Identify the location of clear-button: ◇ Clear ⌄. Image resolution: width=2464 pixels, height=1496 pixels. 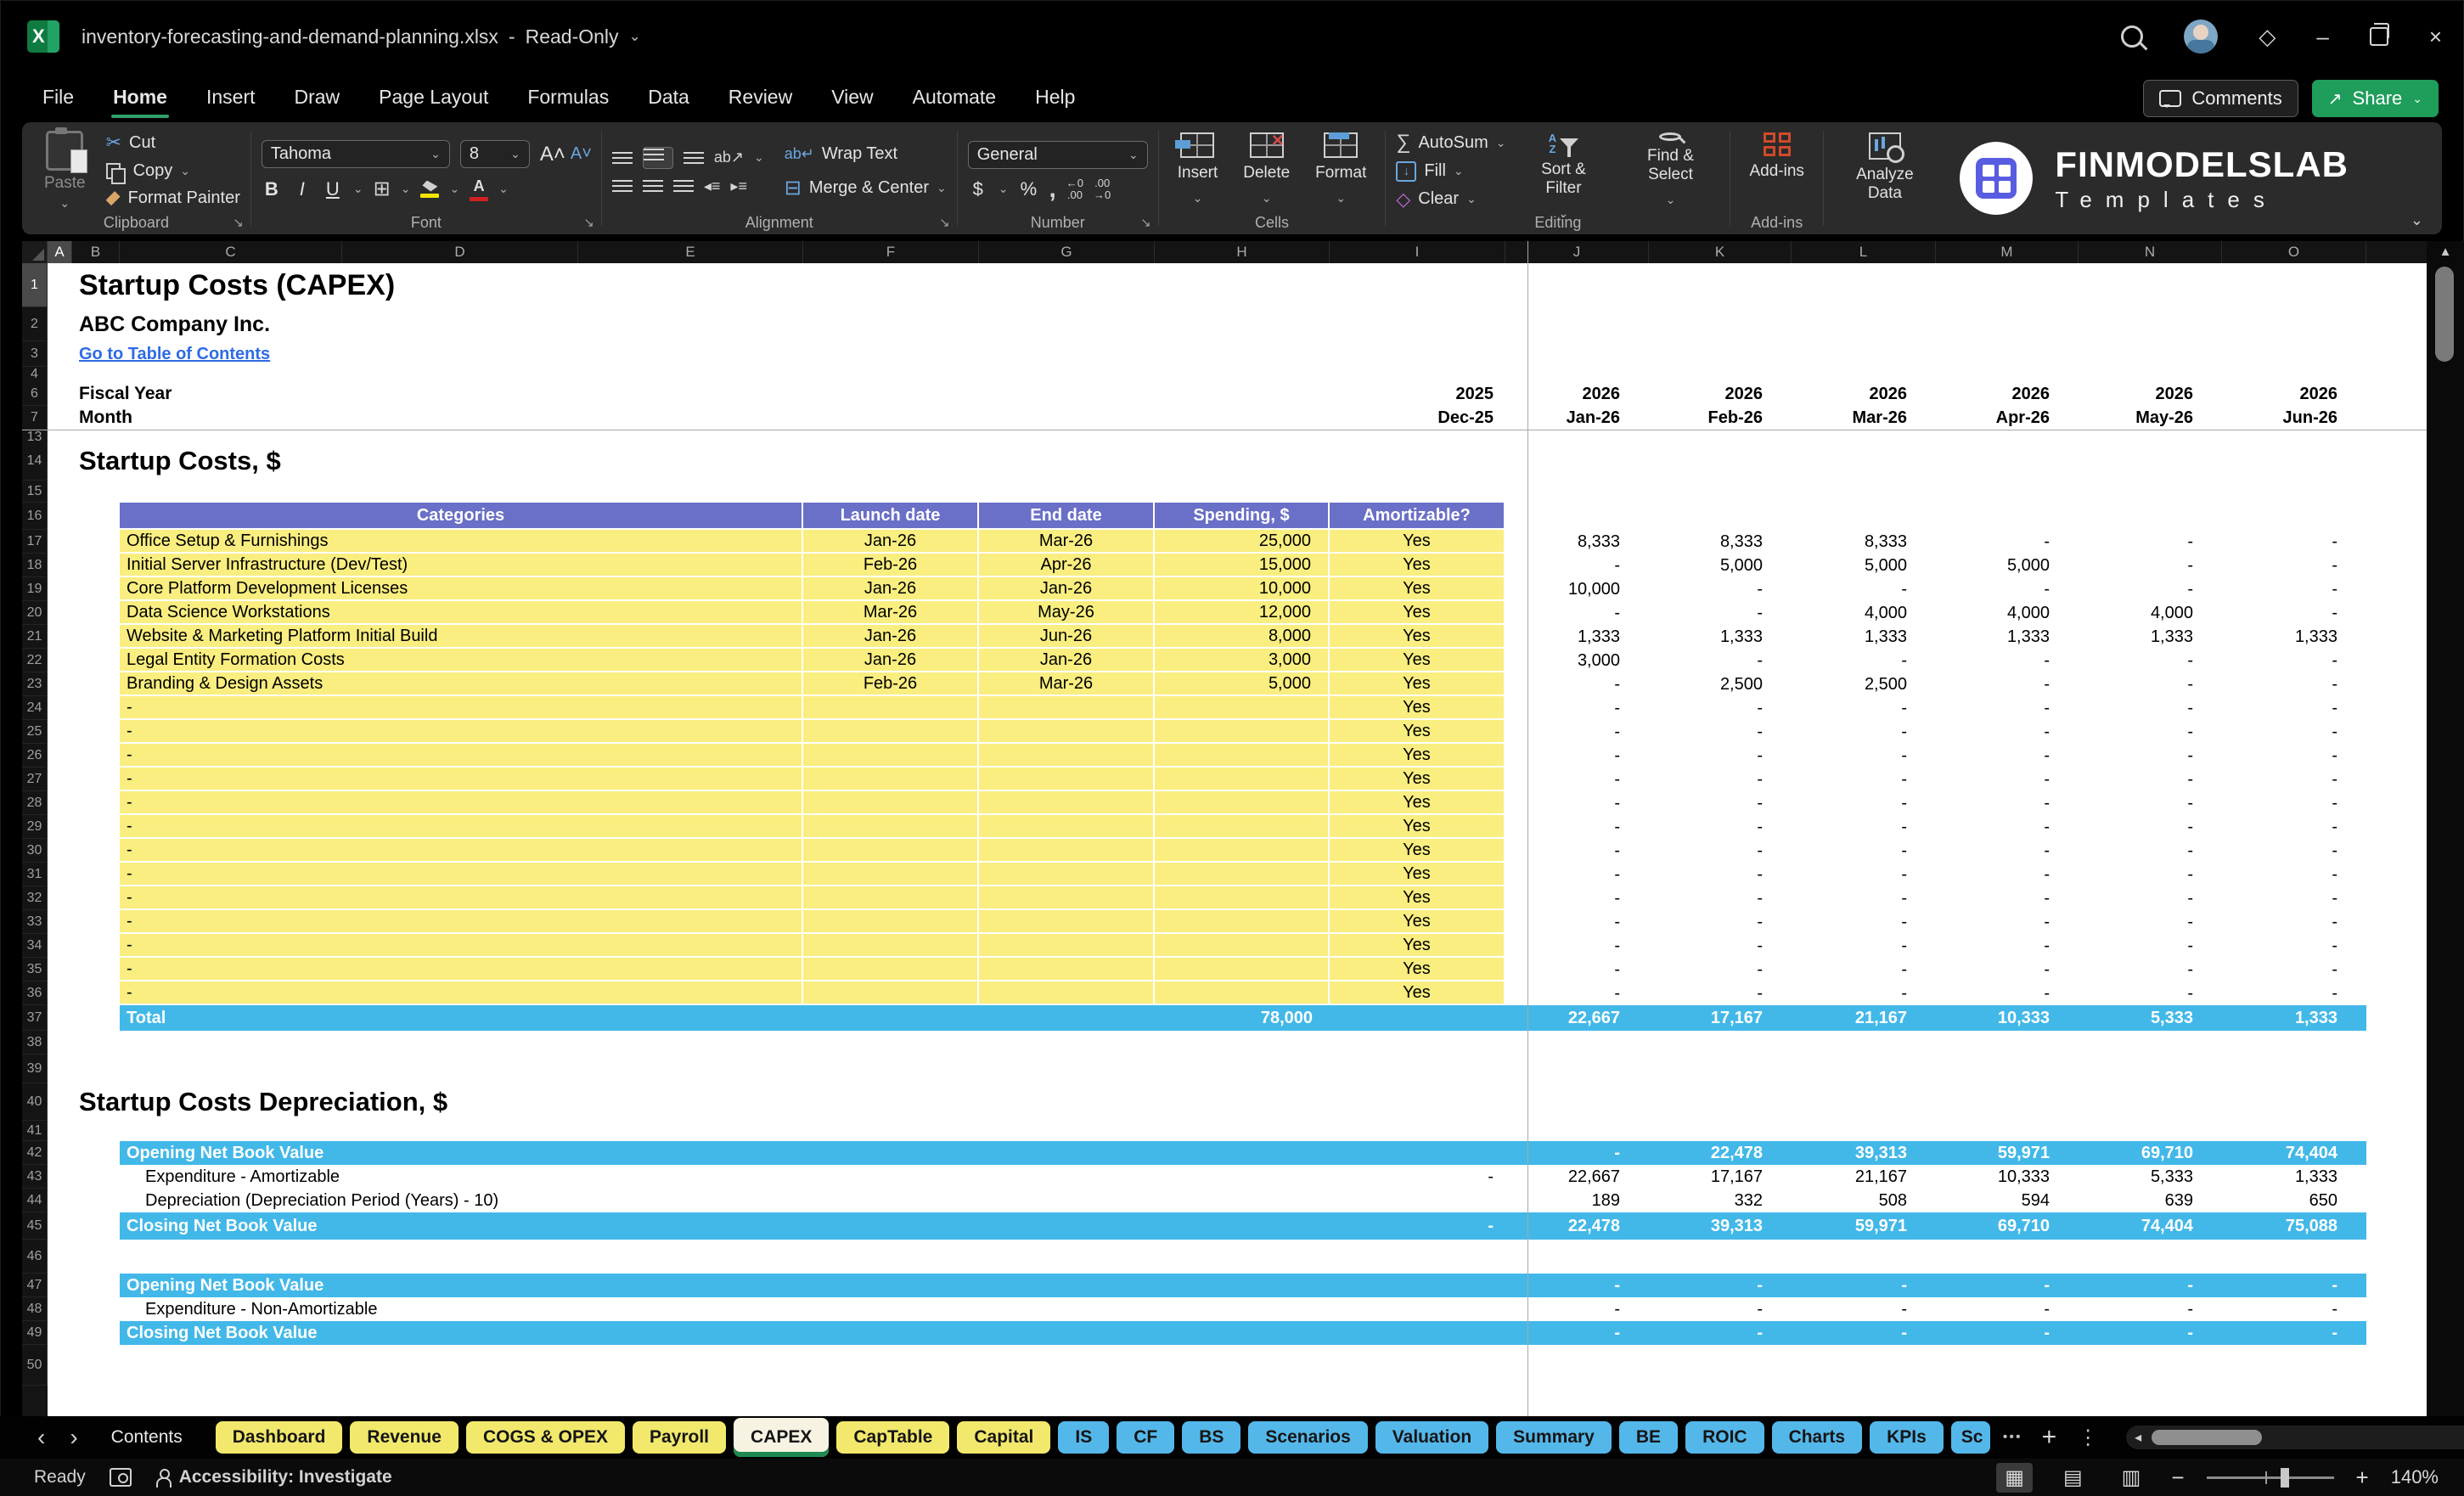
(1450, 199).